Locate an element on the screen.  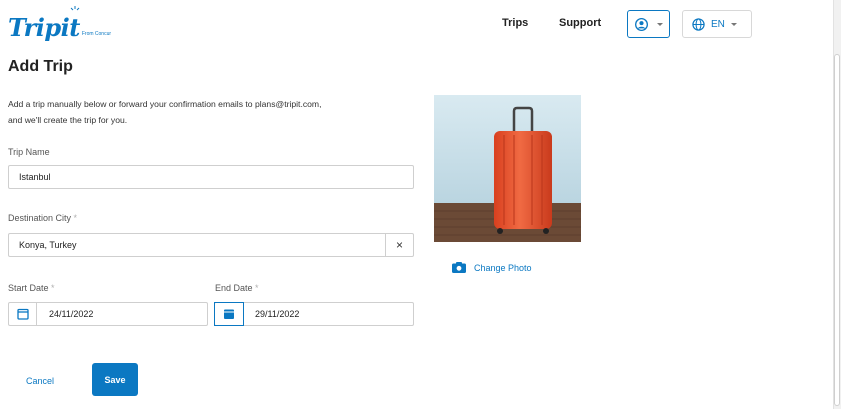
language-value: EN is located at coordinates (718, 24).